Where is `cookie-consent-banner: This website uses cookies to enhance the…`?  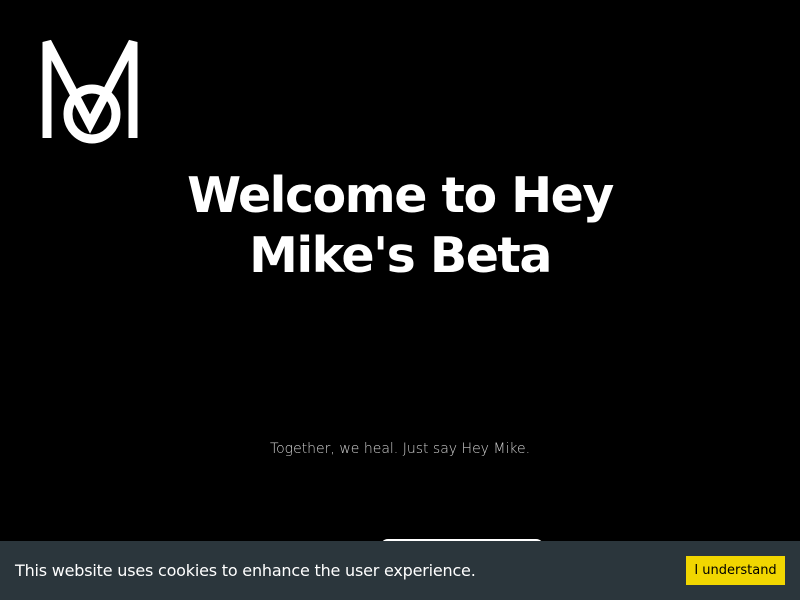 cookie-consent-banner: This website uses cookies to enhance the… is located at coordinates (400, 570).